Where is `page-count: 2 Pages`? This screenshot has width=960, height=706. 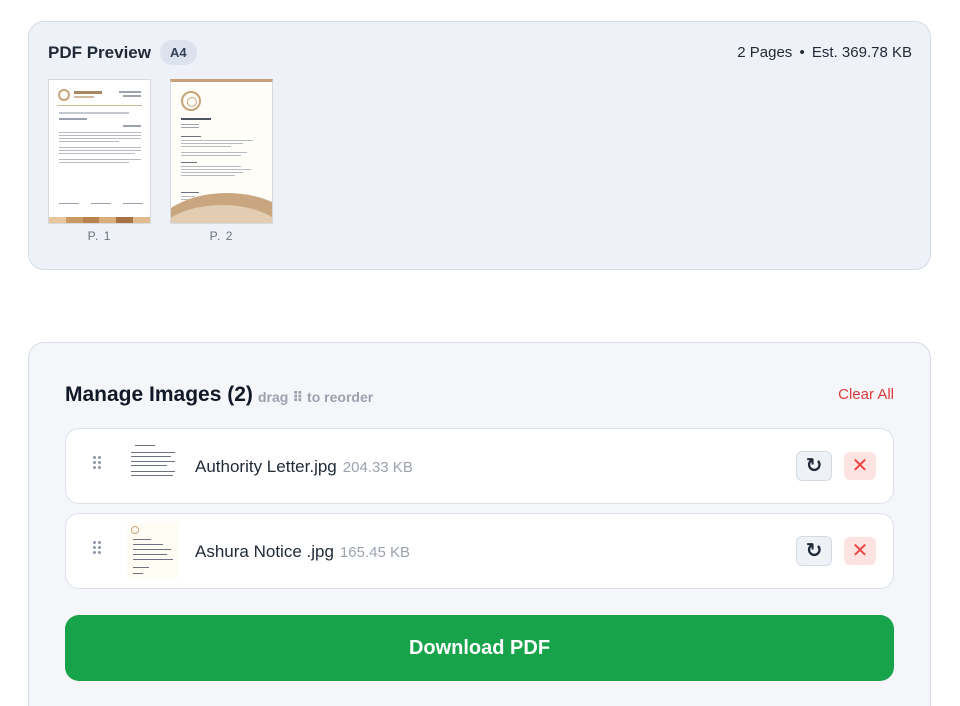 page-count: 2 Pages is located at coordinates (765, 52).